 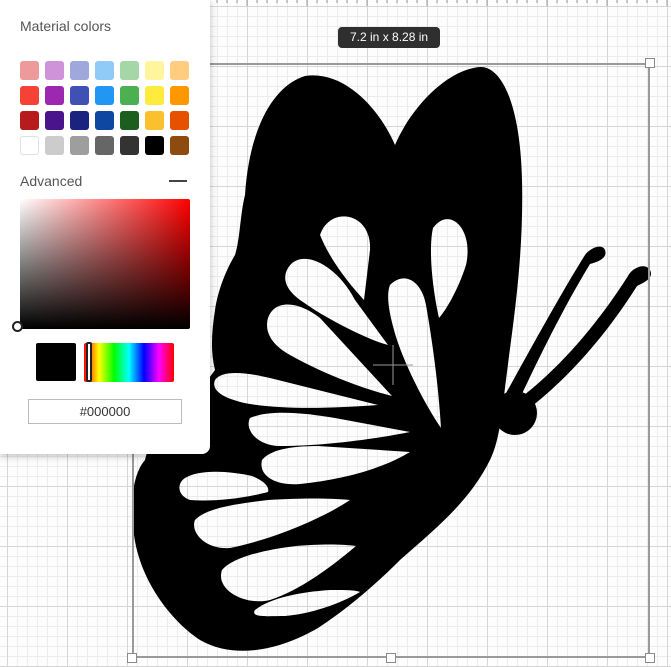 I want to click on color-picker-cursor, so click(x=17, y=326).